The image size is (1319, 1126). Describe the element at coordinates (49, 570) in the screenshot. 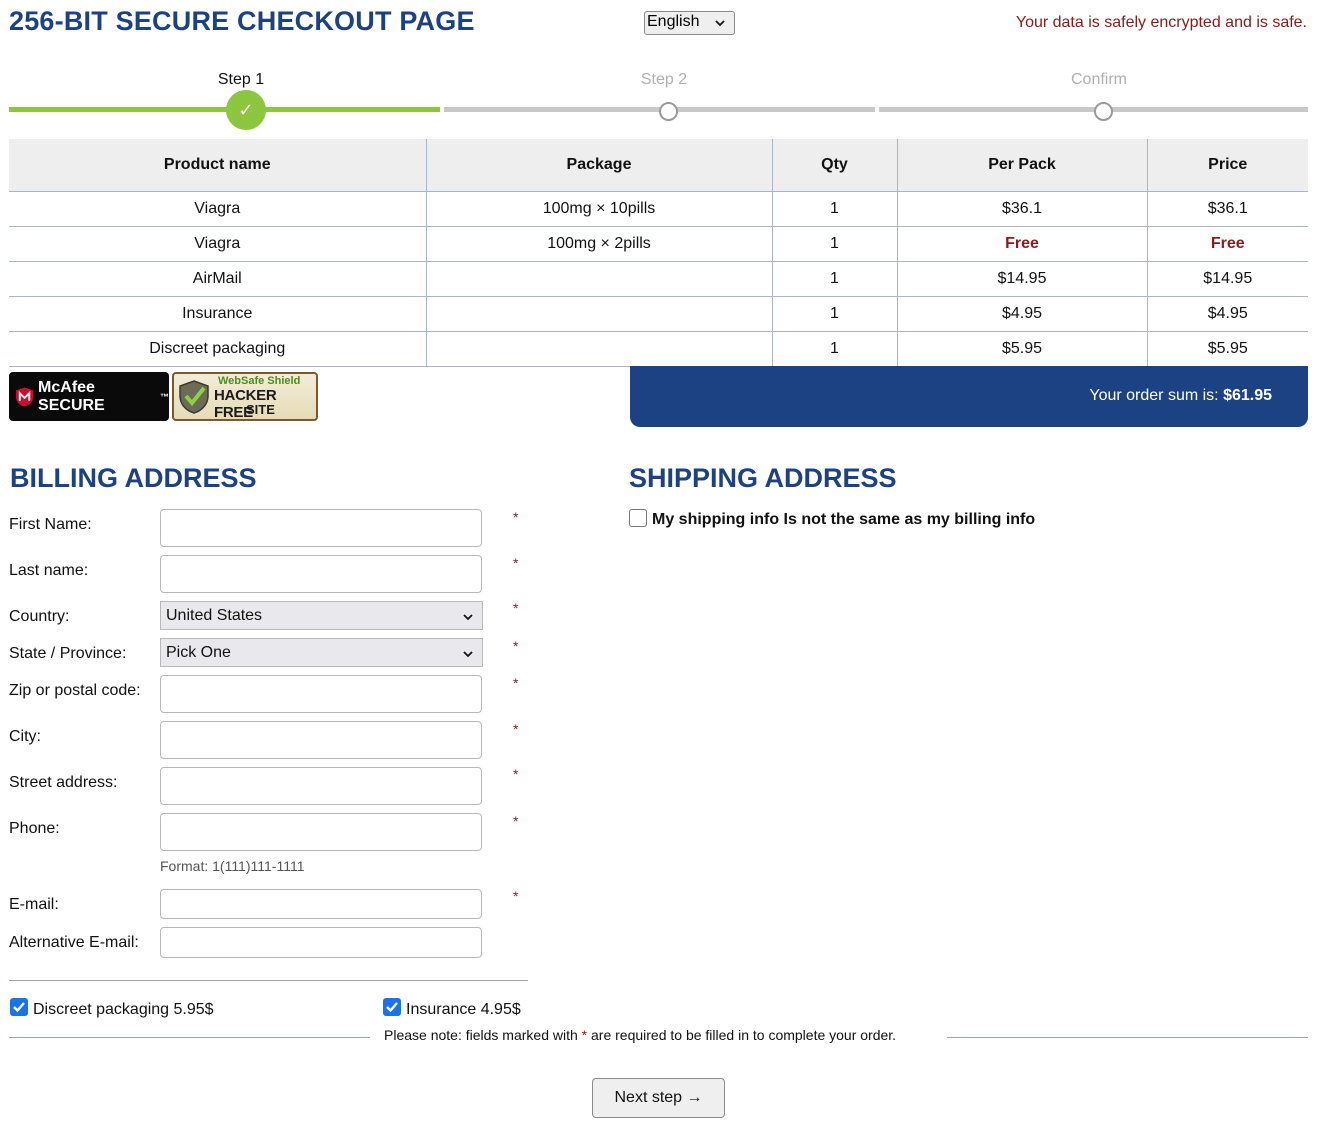

I see `last-name-label: Last name:` at that location.